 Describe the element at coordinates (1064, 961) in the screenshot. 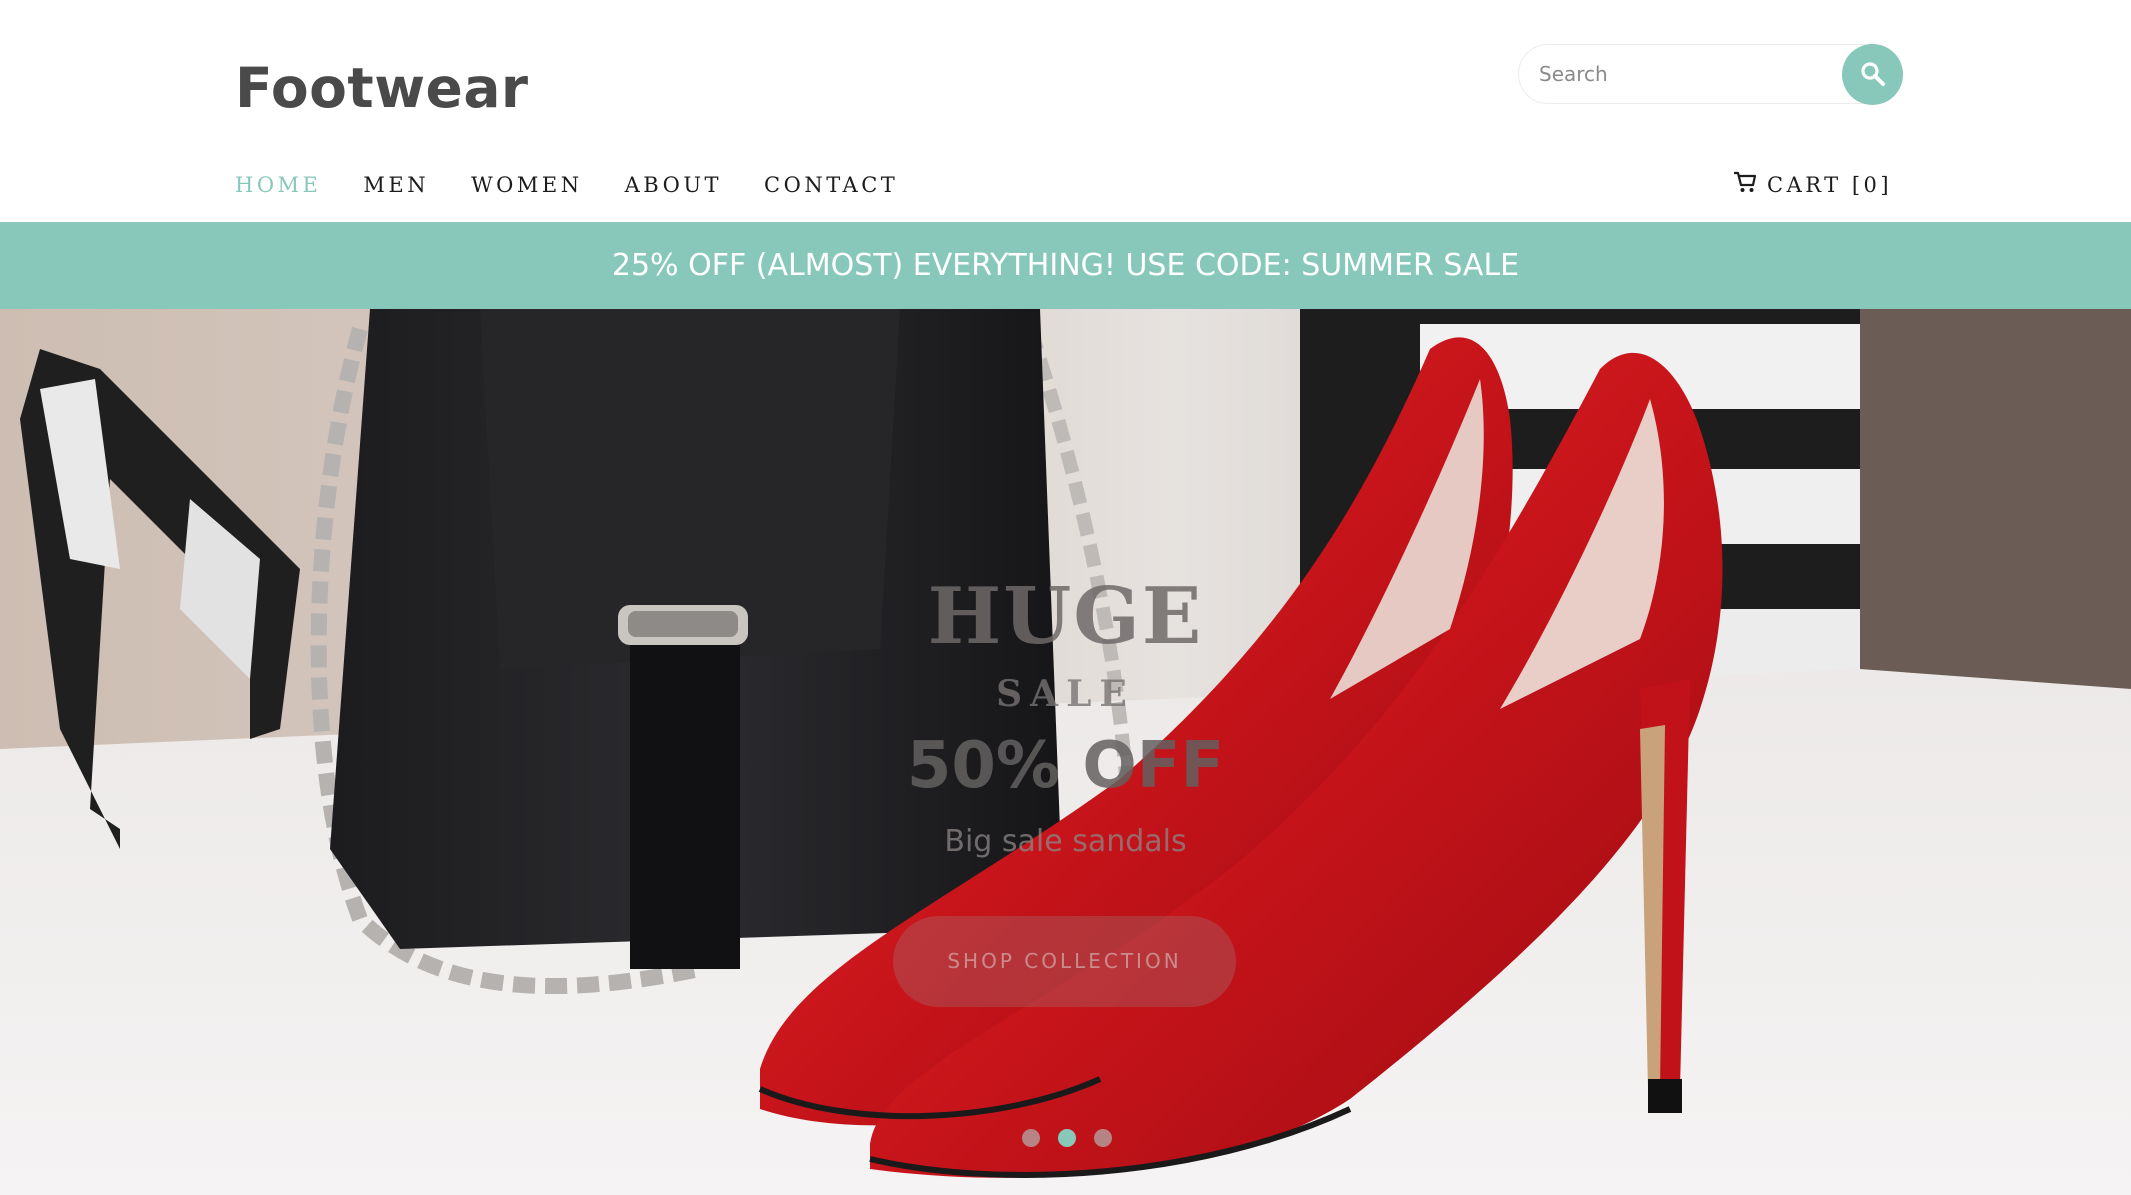

I see `shop-collection-button: SHOP COLLECTION` at that location.